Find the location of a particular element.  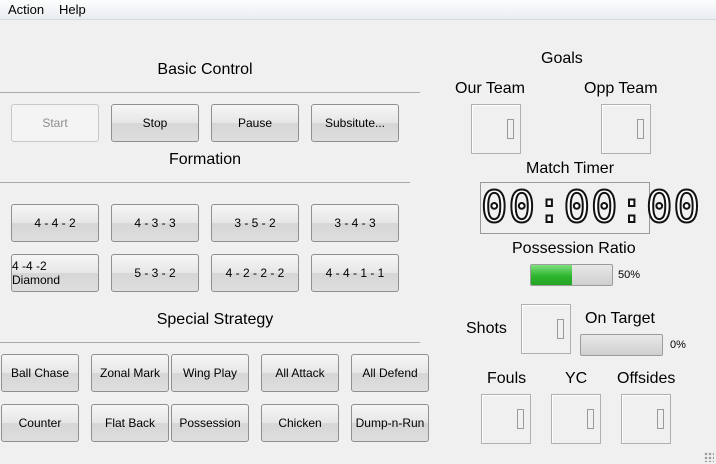

wing-play-button: Wing Play is located at coordinates (210, 373).